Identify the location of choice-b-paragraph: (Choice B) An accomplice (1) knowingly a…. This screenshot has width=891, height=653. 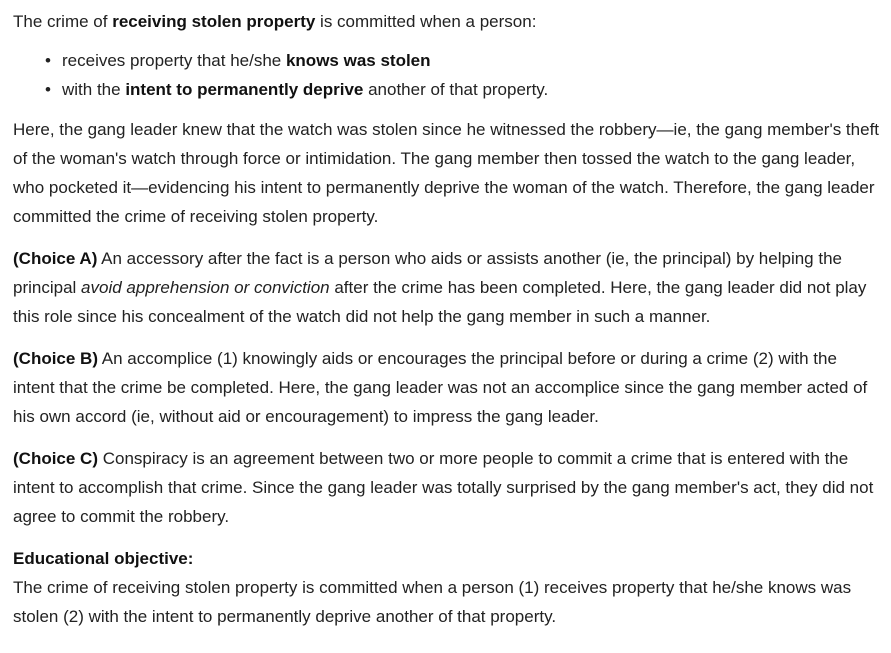
(447, 387).